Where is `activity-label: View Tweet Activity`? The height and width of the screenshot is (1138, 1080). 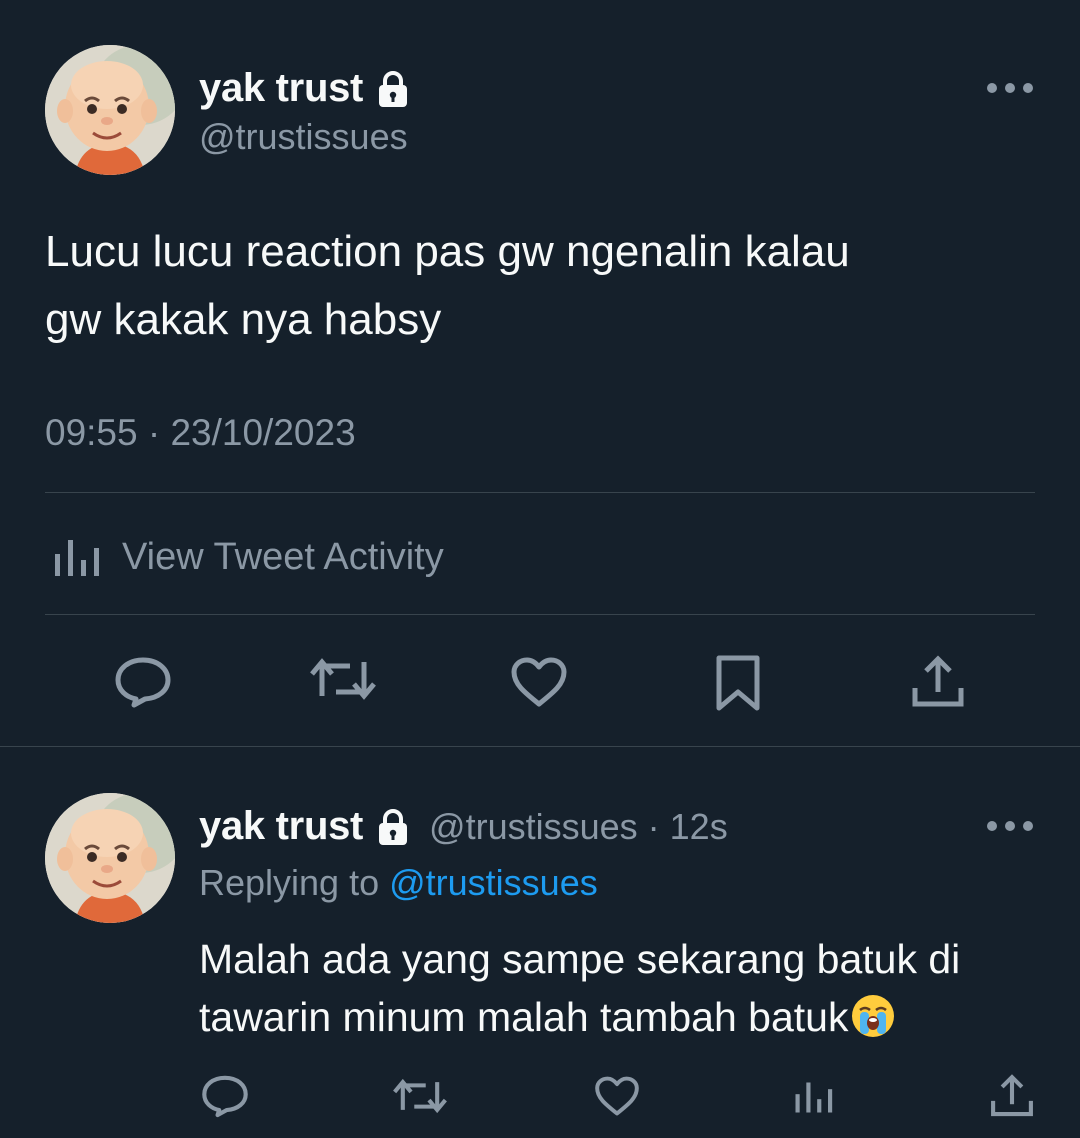
activity-label: View Tweet Activity is located at coordinates (283, 557).